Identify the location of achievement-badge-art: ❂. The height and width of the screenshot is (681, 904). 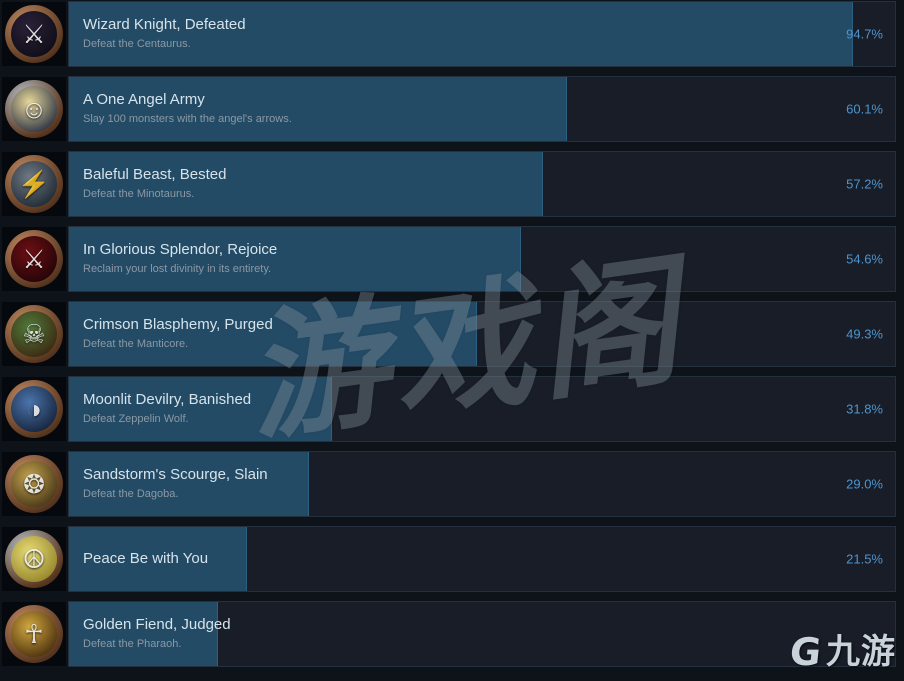
(34, 484).